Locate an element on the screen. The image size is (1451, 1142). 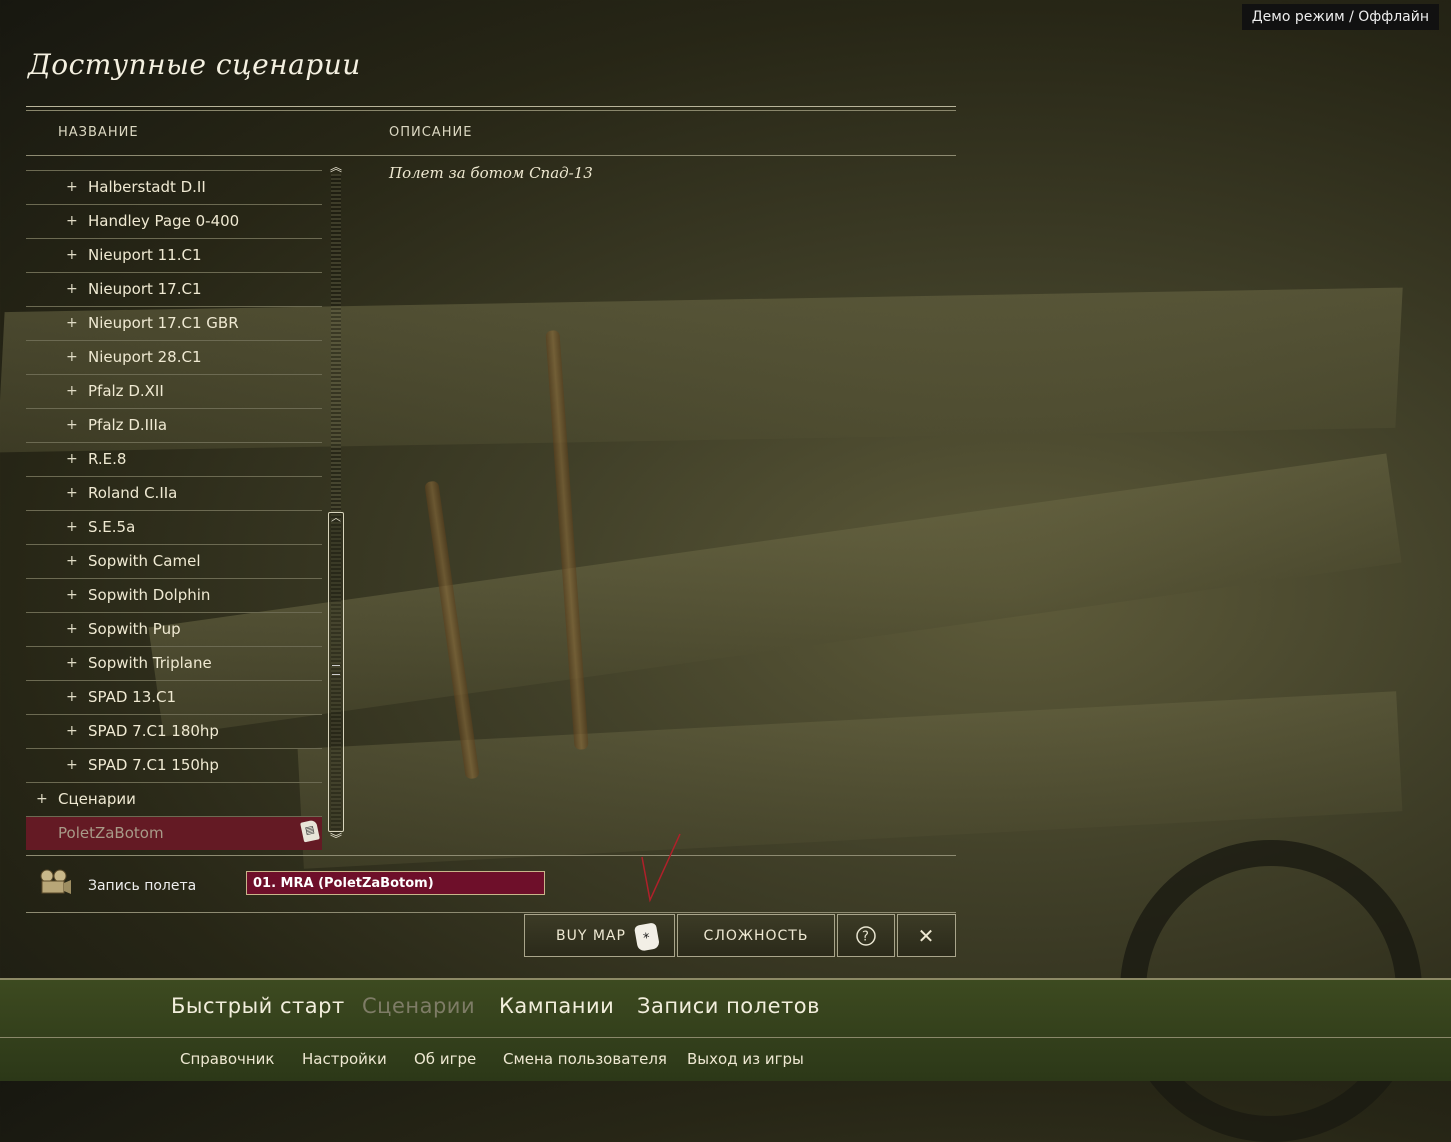
list-item: + Handley Page 0-400 is located at coordinates (174, 221).